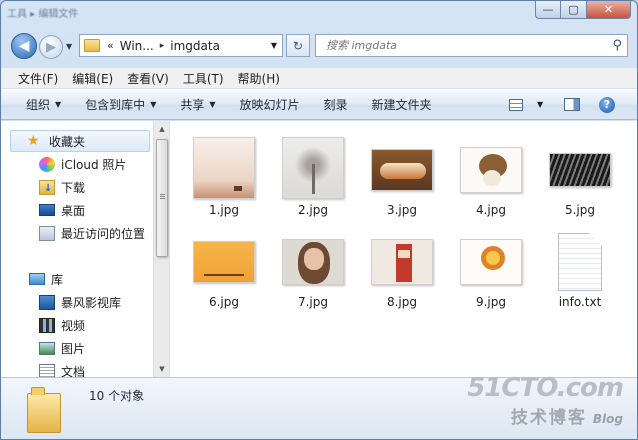  Describe the element at coordinates (33, 78) in the screenshot. I see `menu-file: 文件(F)` at that location.